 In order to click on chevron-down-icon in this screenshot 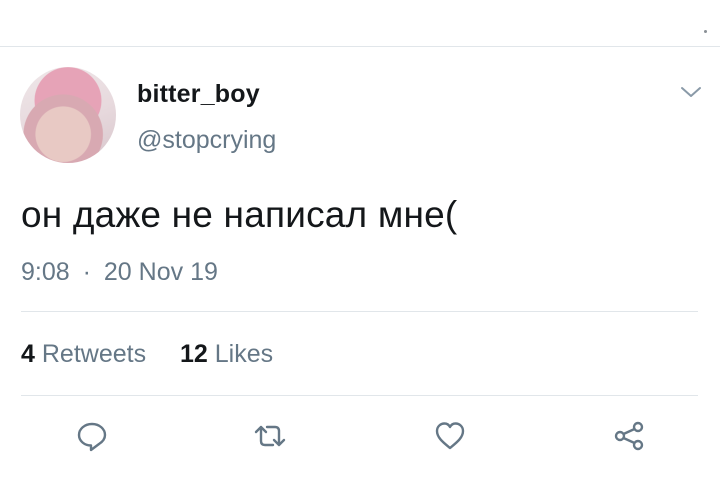, I will do `click(691, 92)`.